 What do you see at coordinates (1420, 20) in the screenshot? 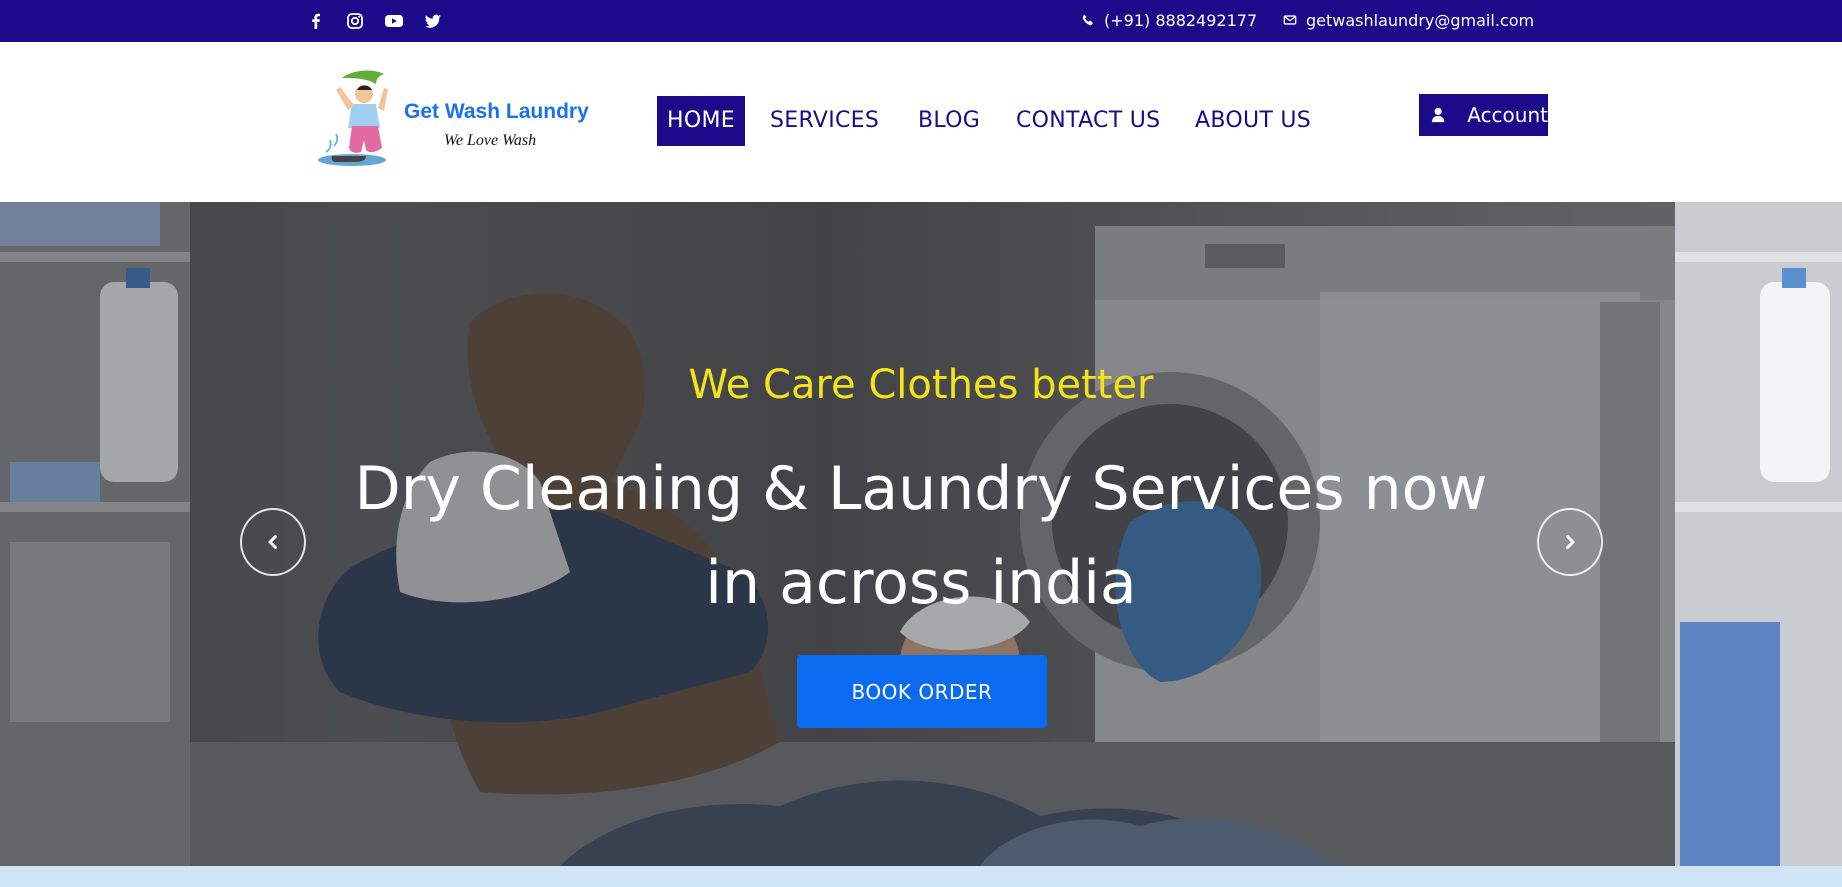
I see `email-address: getwashlaundry@gmail.com` at bounding box center [1420, 20].